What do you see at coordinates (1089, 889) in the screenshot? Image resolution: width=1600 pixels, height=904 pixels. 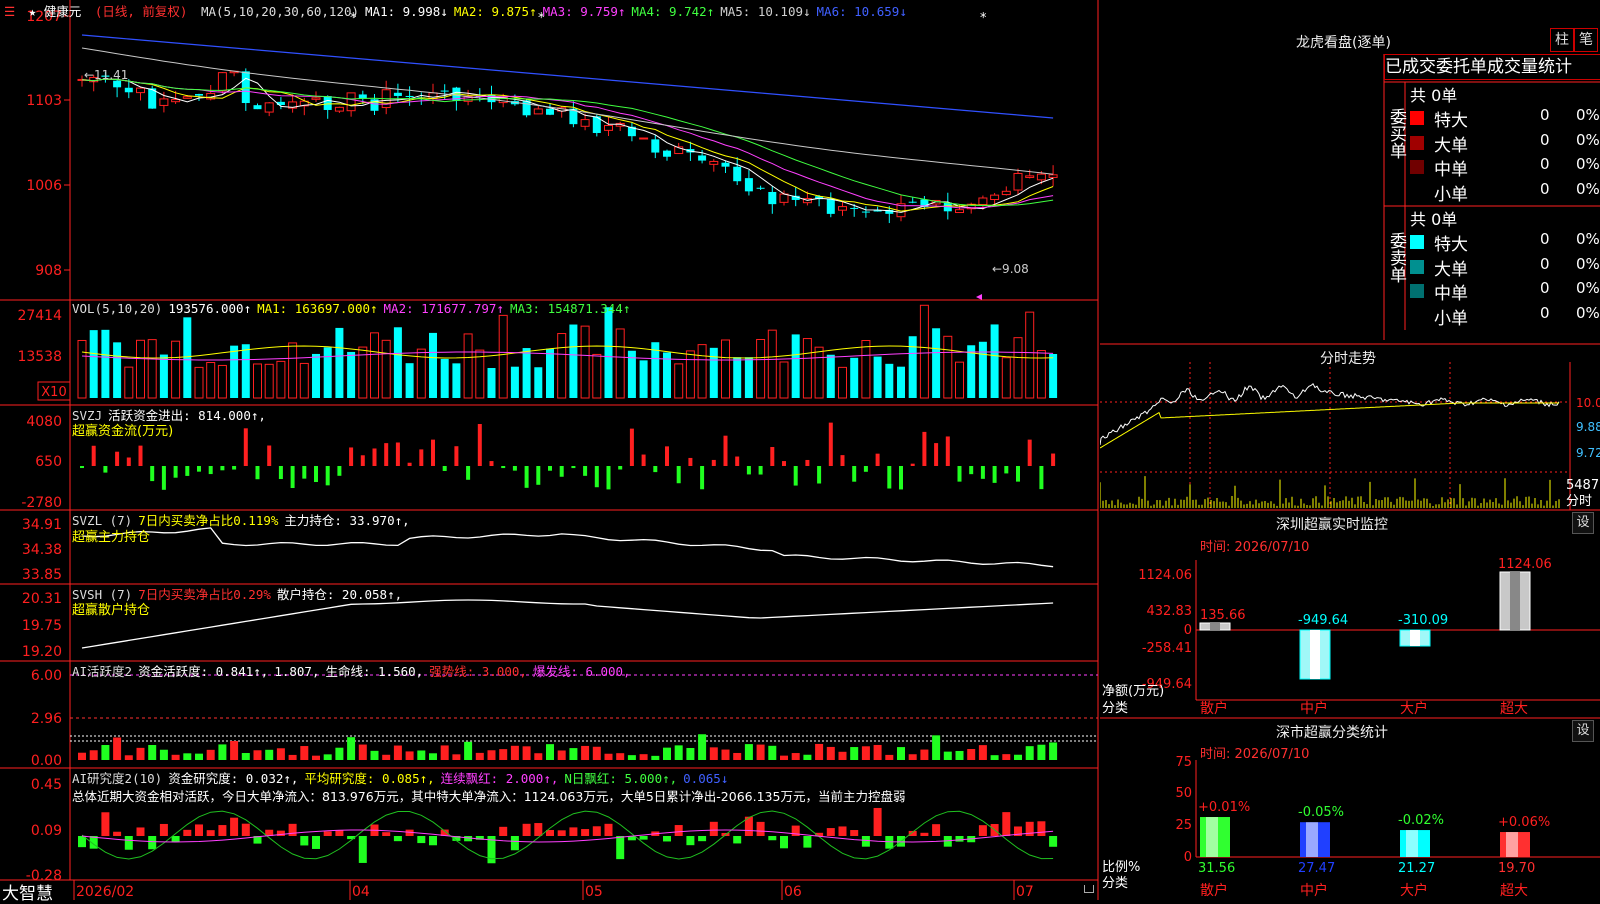 I see `lock-icon` at bounding box center [1089, 889].